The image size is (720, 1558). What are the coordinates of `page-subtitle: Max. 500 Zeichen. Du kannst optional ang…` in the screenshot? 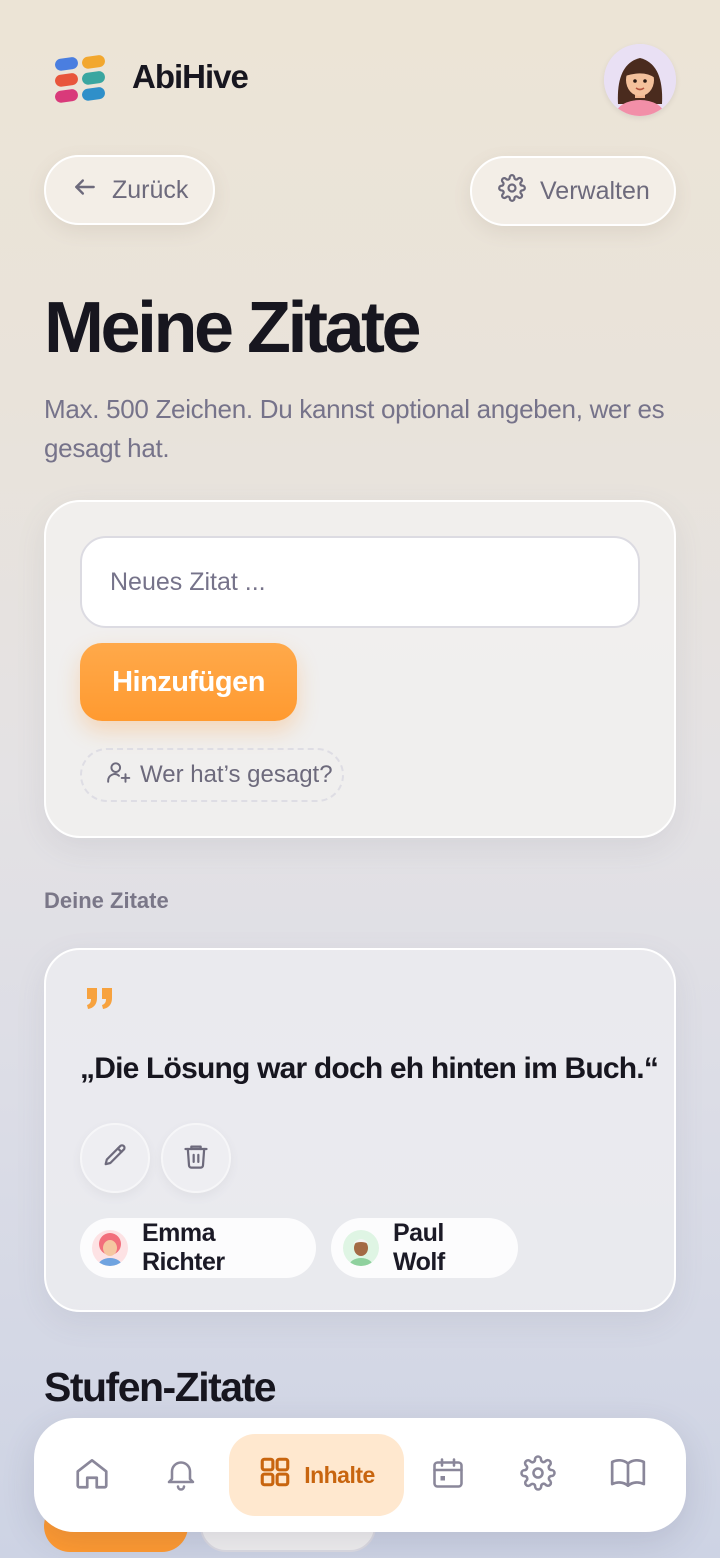 It's located at (354, 428).